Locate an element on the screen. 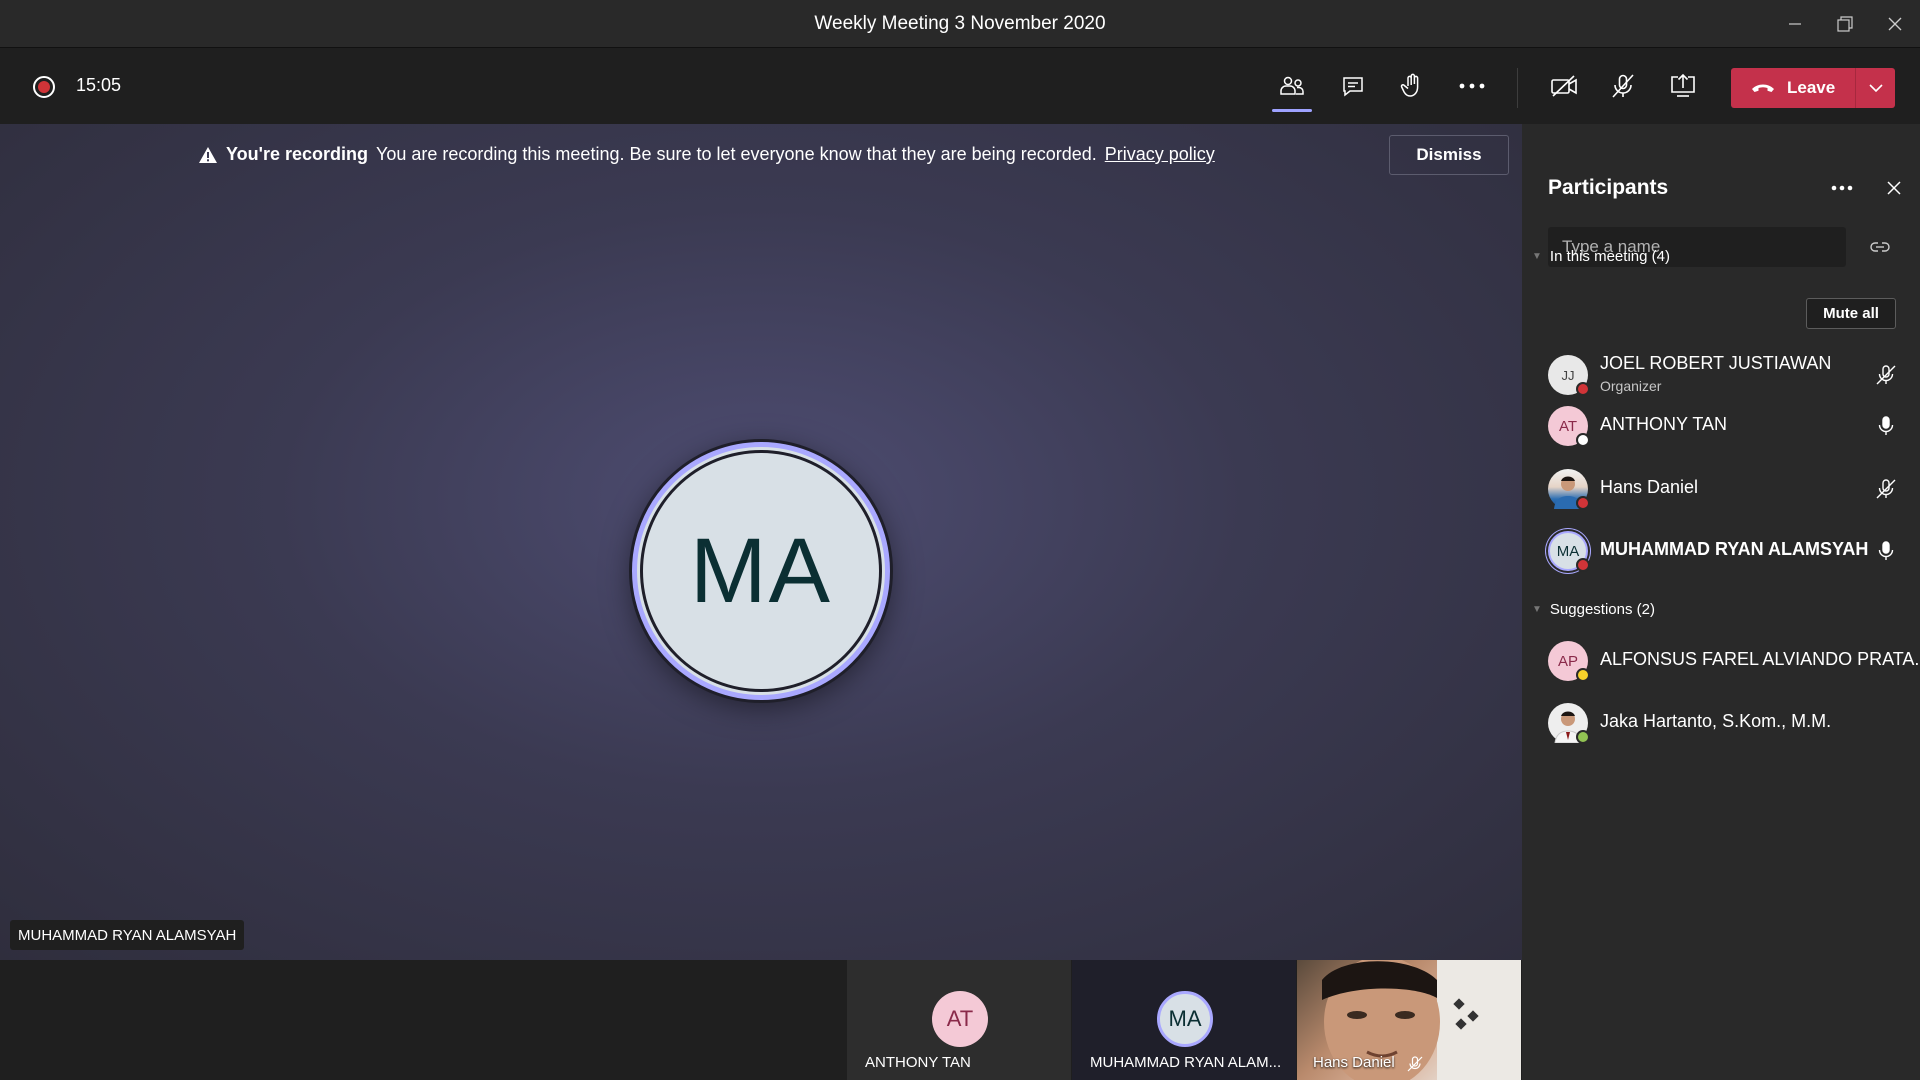 This screenshot has height=1080, width=1920. mute-all-button: Mute all is located at coordinates (1851, 313).